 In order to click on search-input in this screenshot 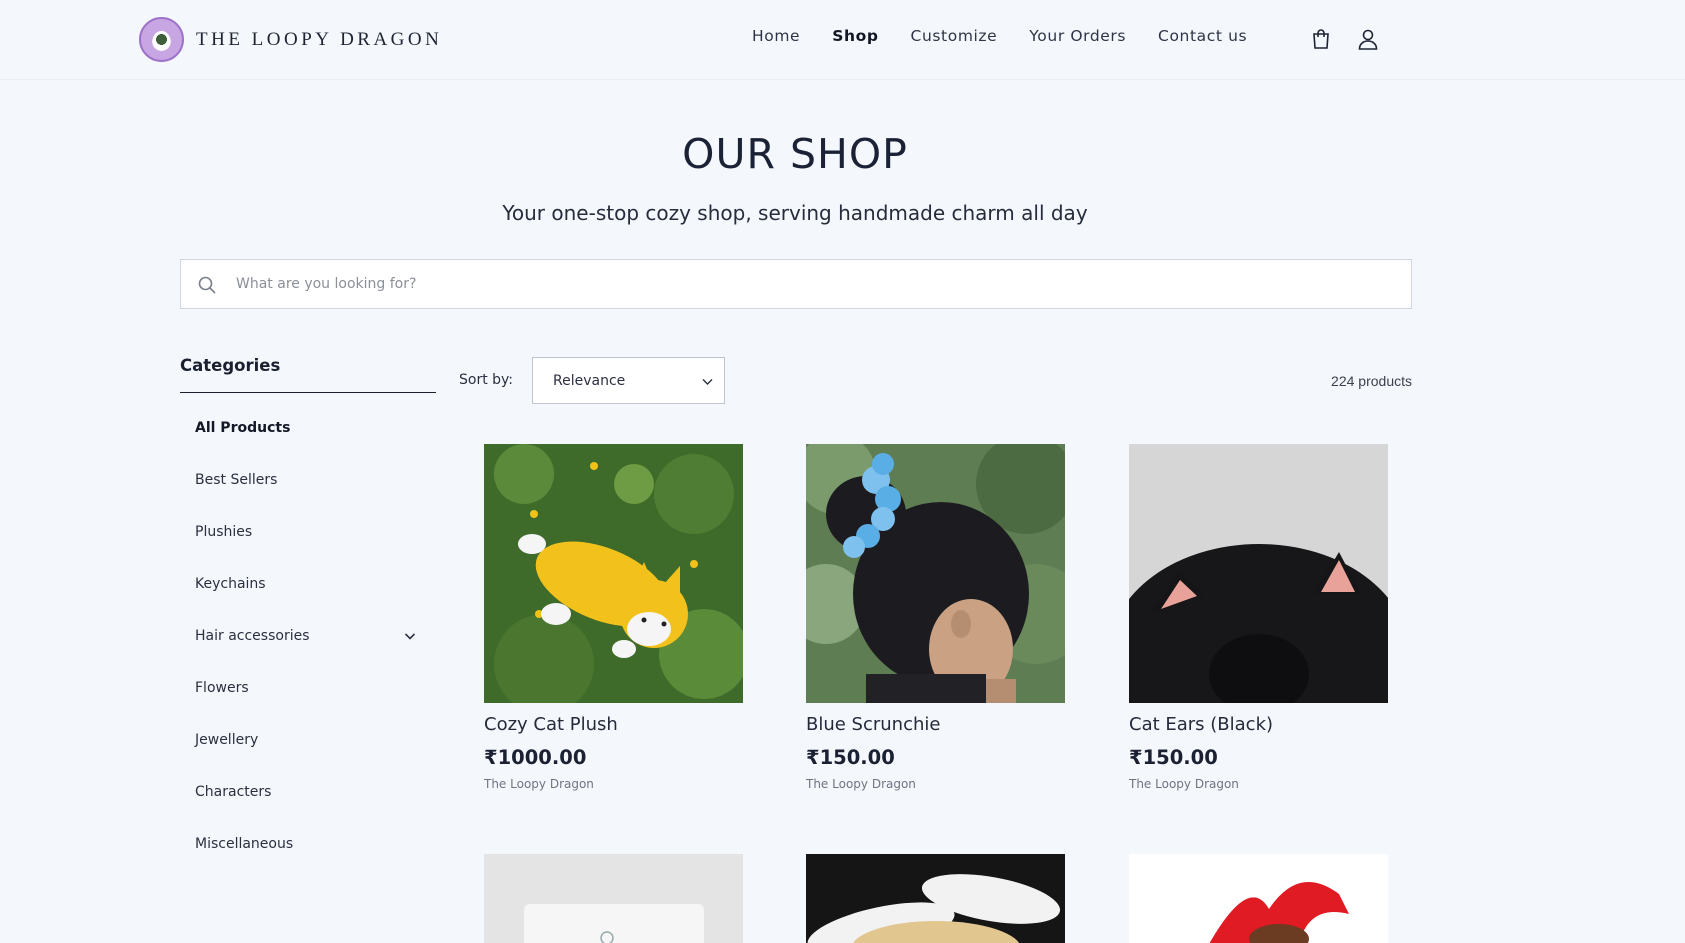, I will do `click(811, 284)`.